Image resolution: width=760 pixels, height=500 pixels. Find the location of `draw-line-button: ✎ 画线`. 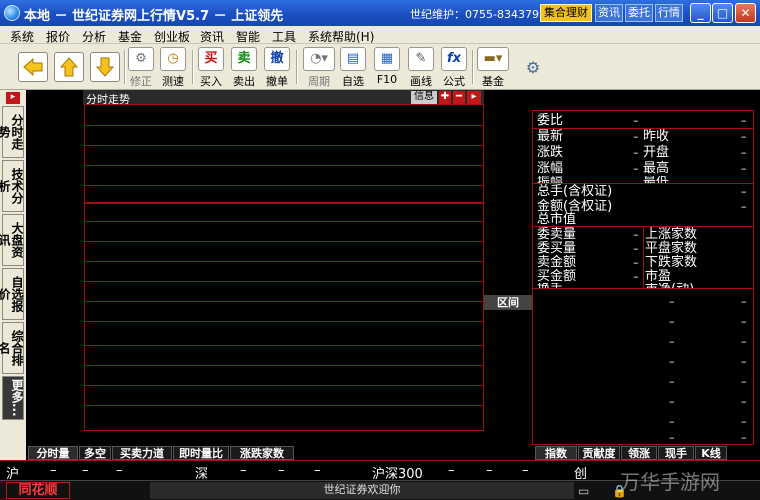

draw-line-button: ✎ 画线 is located at coordinates (421, 68).